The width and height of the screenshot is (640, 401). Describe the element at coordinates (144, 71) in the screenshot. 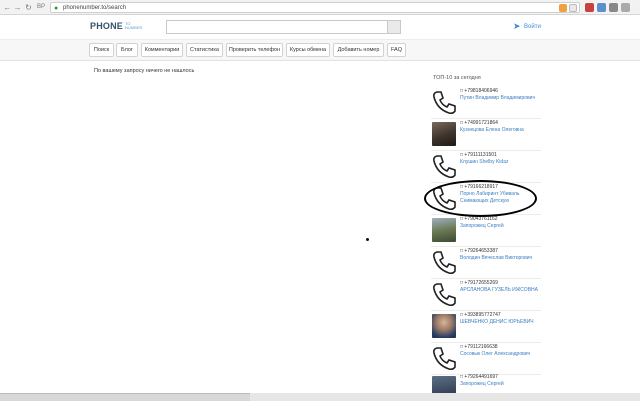

I see `no-results-message: По вашему запросу ничего не нашлось` at that location.